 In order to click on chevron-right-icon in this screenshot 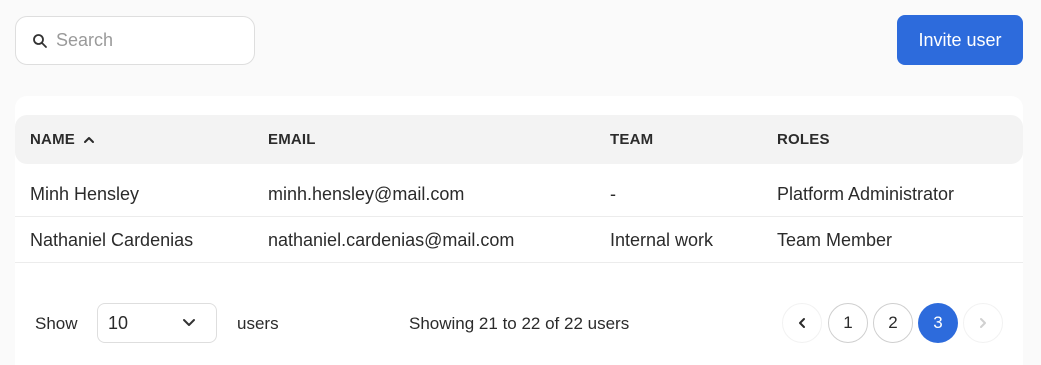, I will do `click(983, 323)`.